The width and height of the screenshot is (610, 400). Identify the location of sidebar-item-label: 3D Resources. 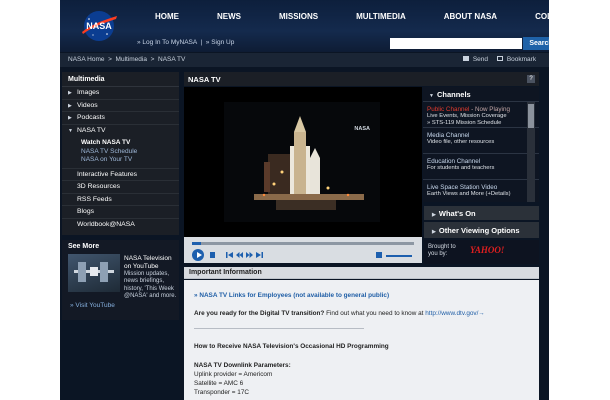
(99, 186).